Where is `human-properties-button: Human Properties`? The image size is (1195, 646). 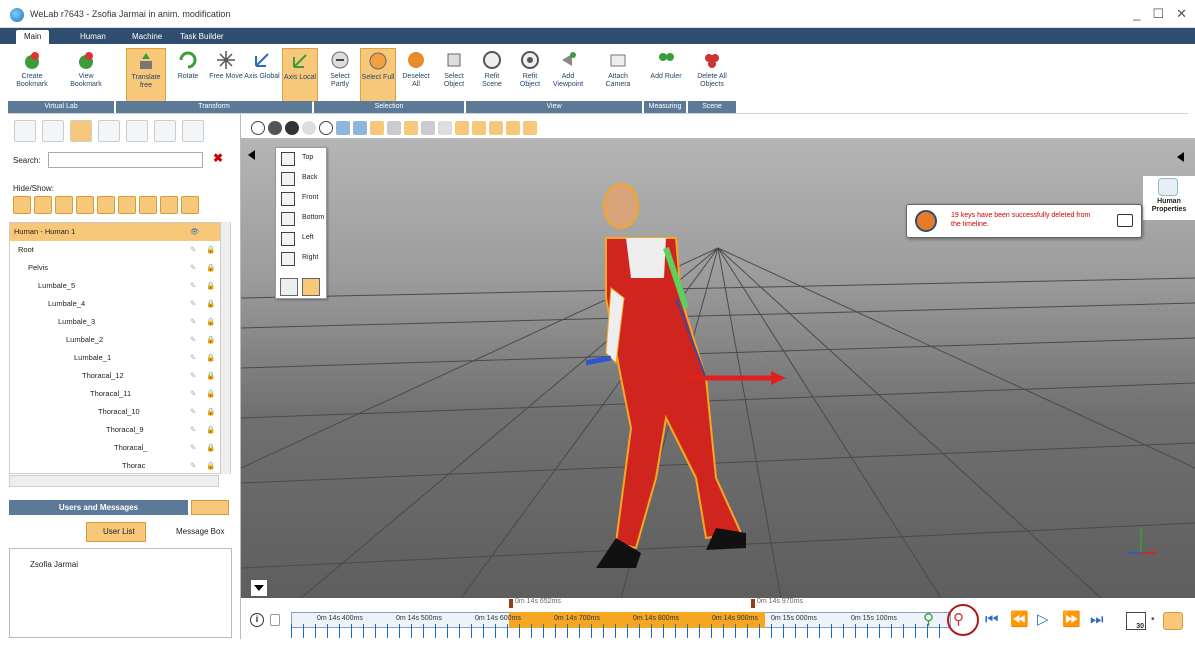 human-properties-button: Human Properties is located at coordinates (1169, 198).